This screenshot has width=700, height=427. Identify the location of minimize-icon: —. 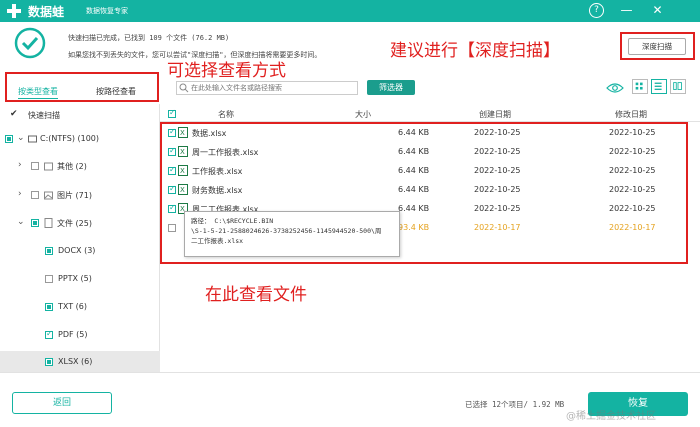
(626, 10).